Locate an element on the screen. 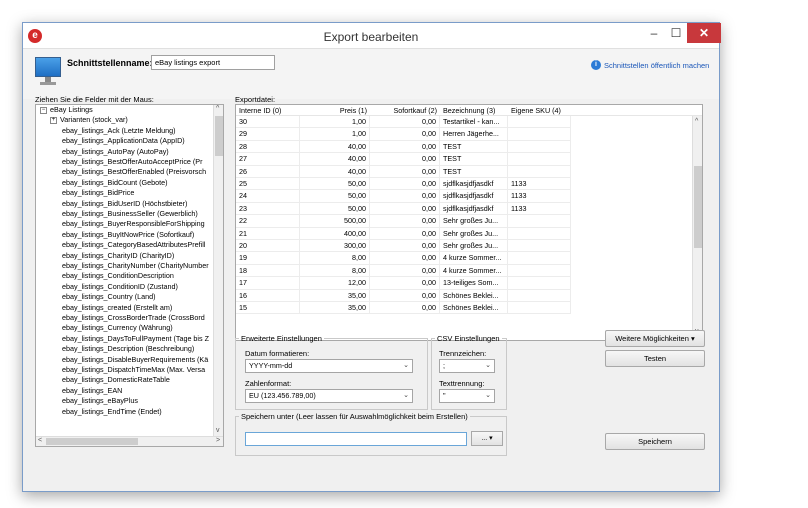 The width and height of the screenshot is (808, 508). tree-horizontal-scroll-thumb is located at coordinates (92, 441).